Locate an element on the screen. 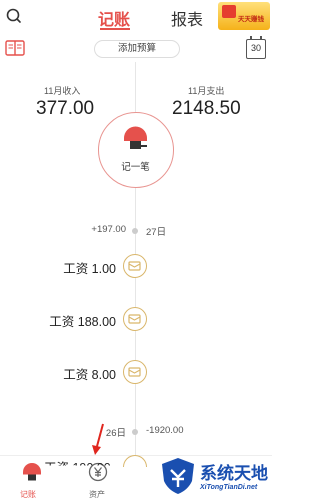 The image size is (320, 500). day-total: +197.00 is located at coordinates (108, 229).